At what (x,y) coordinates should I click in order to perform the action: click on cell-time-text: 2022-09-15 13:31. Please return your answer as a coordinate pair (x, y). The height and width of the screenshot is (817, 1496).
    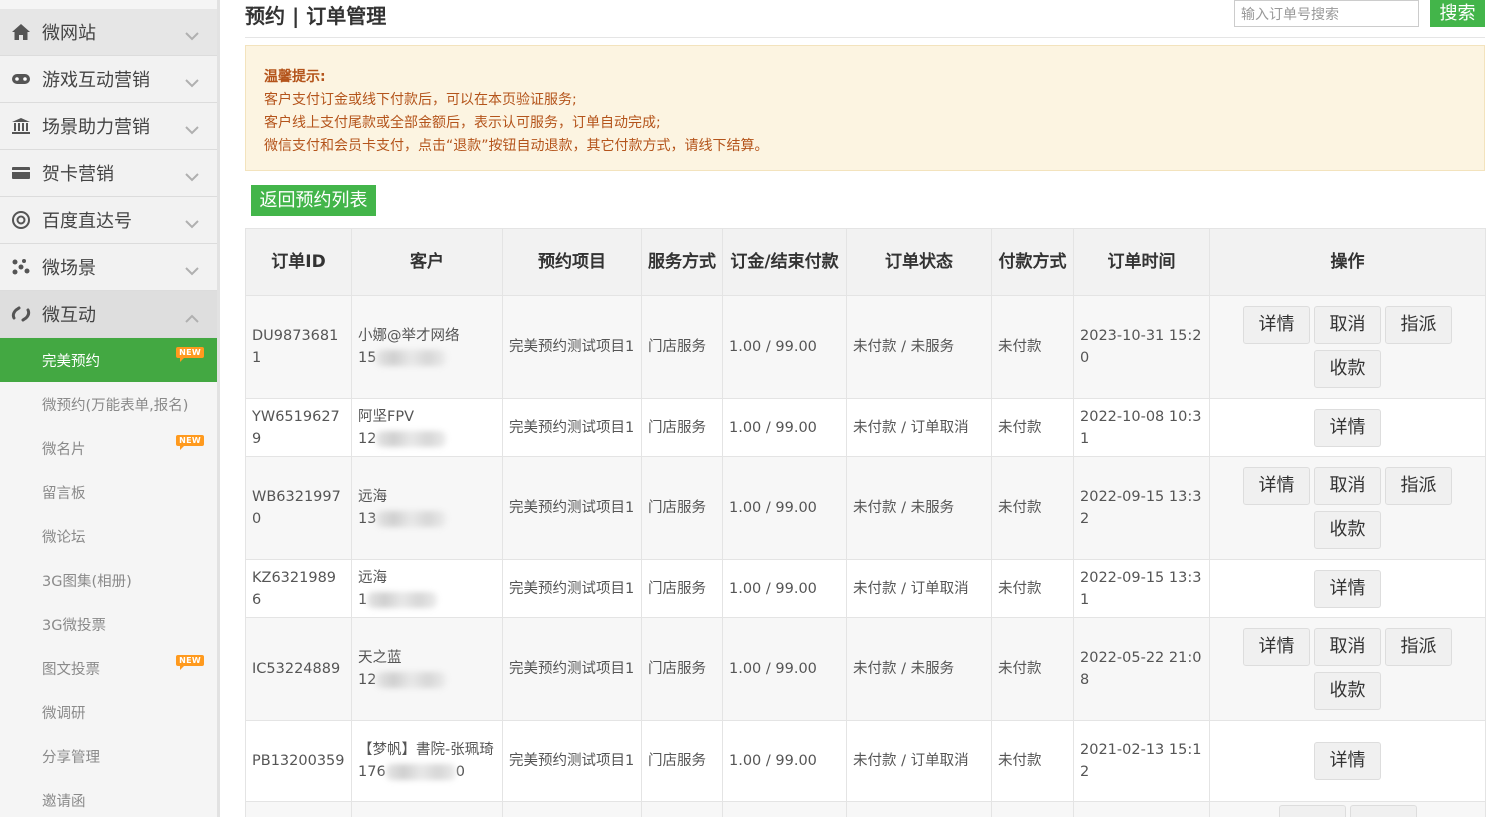
    Looking at the image, I should click on (1141, 588).